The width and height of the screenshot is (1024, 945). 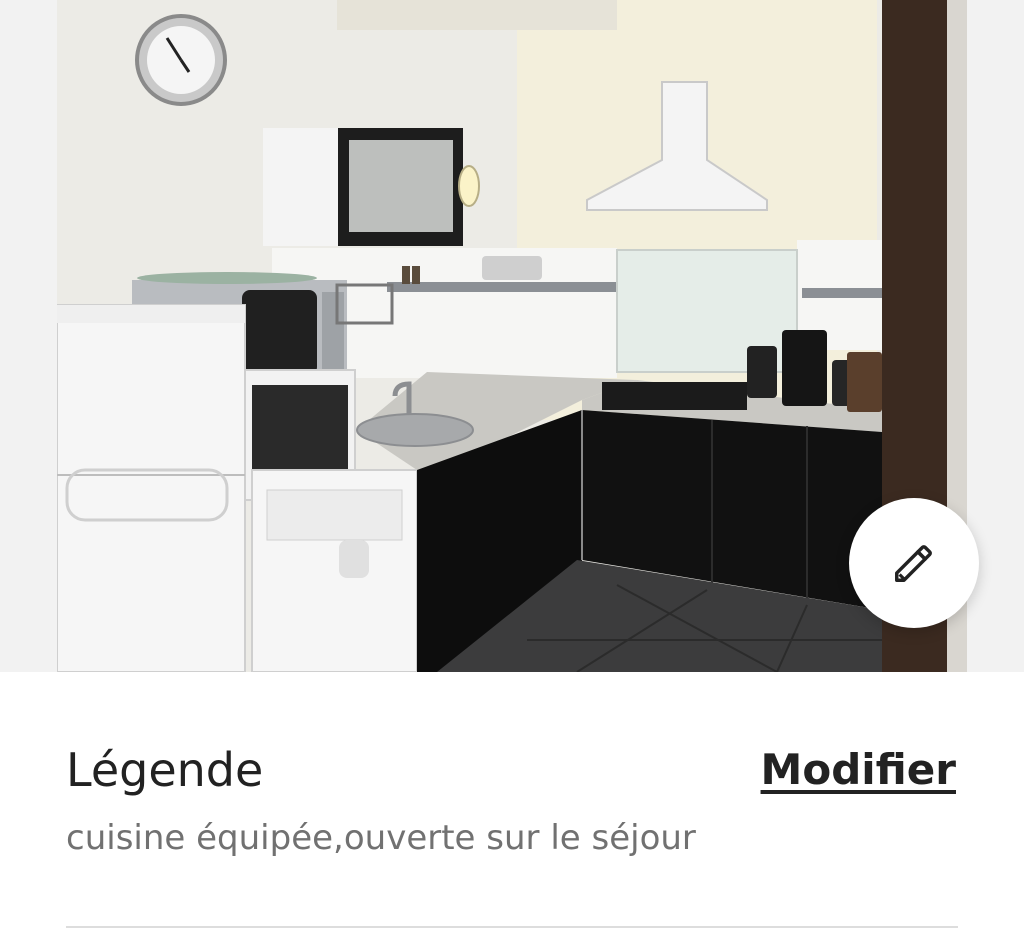 I want to click on caption-title: Légende, so click(x=165, y=770).